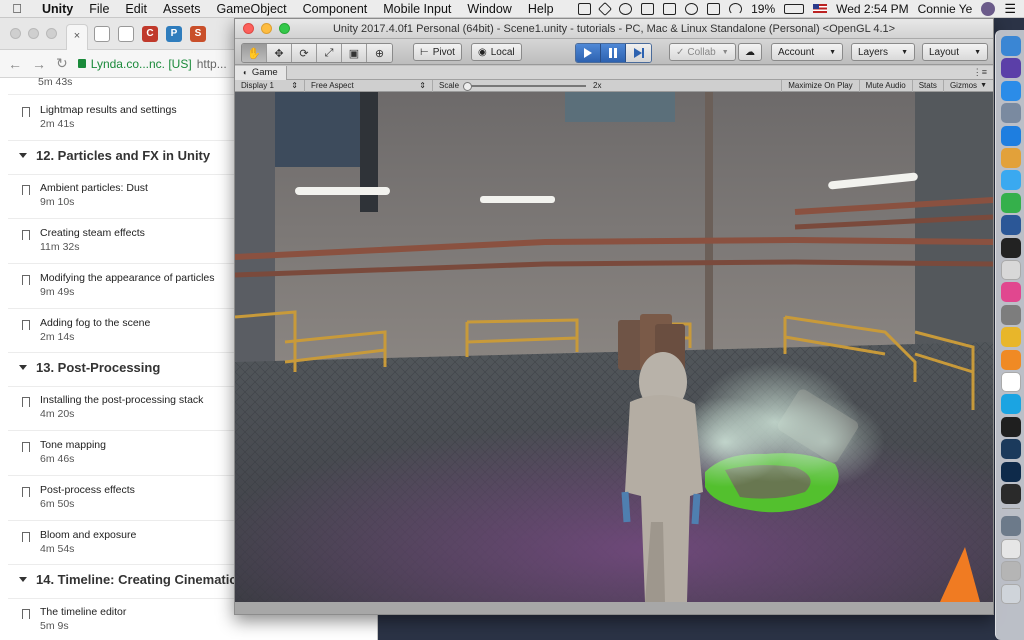 This screenshot has width=1024, height=640. Describe the element at coordinates (980, 72) in the screenshot. I see `panel-menu-icon: ⋮≡` at that location.